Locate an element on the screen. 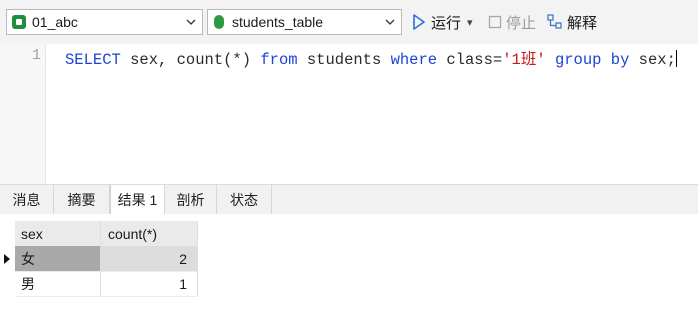  column-header-sex: sex is located at coordinates (58, 233).